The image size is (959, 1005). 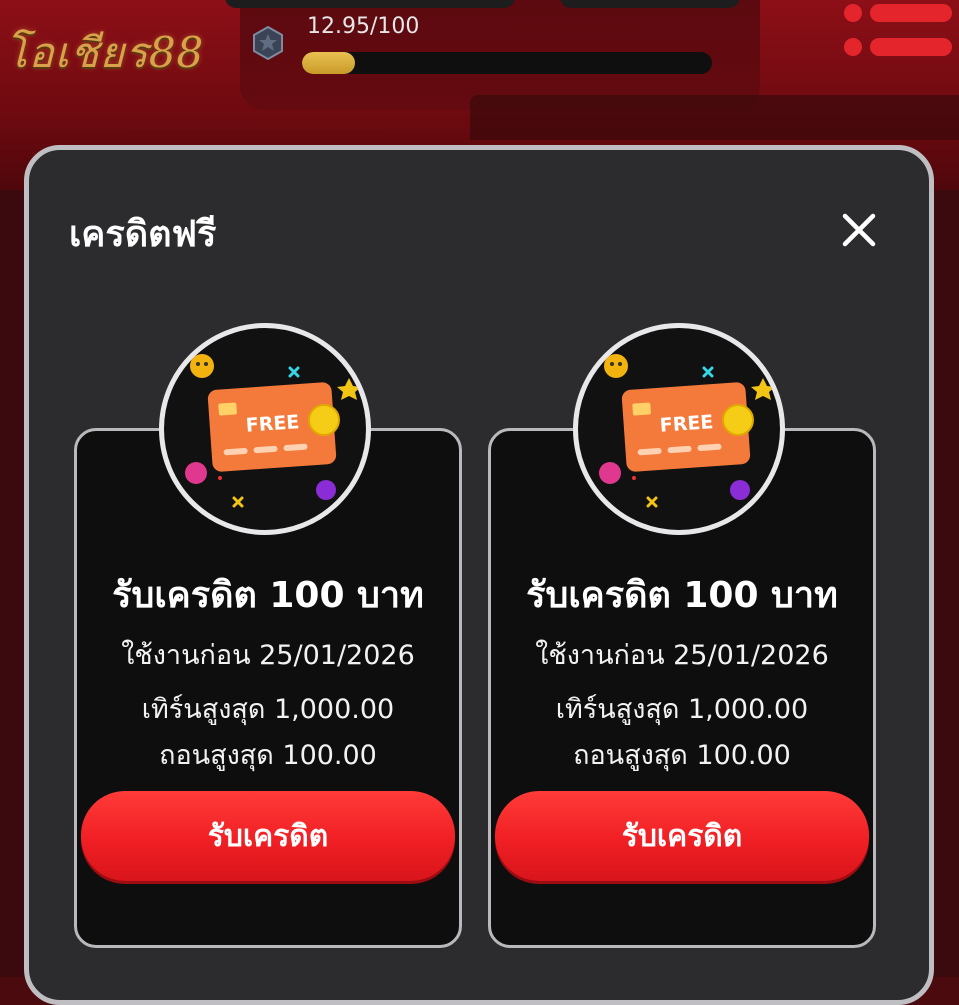 What do you see at coordinates (946, 583) in the screenshot?
I see `background-right-strip` at bounding box center [946, 583].